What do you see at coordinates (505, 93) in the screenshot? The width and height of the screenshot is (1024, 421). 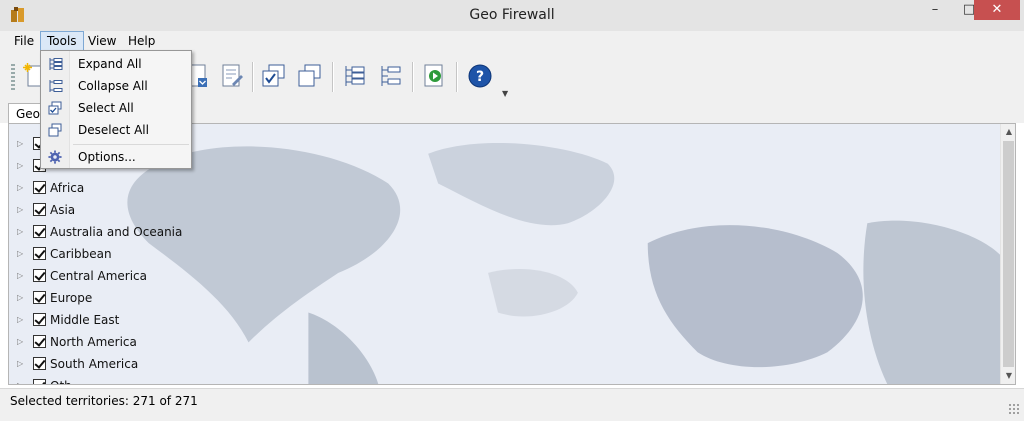 I see `toolbar-overflow-chevron-icon: ▼` at bounding box center [505, 93].